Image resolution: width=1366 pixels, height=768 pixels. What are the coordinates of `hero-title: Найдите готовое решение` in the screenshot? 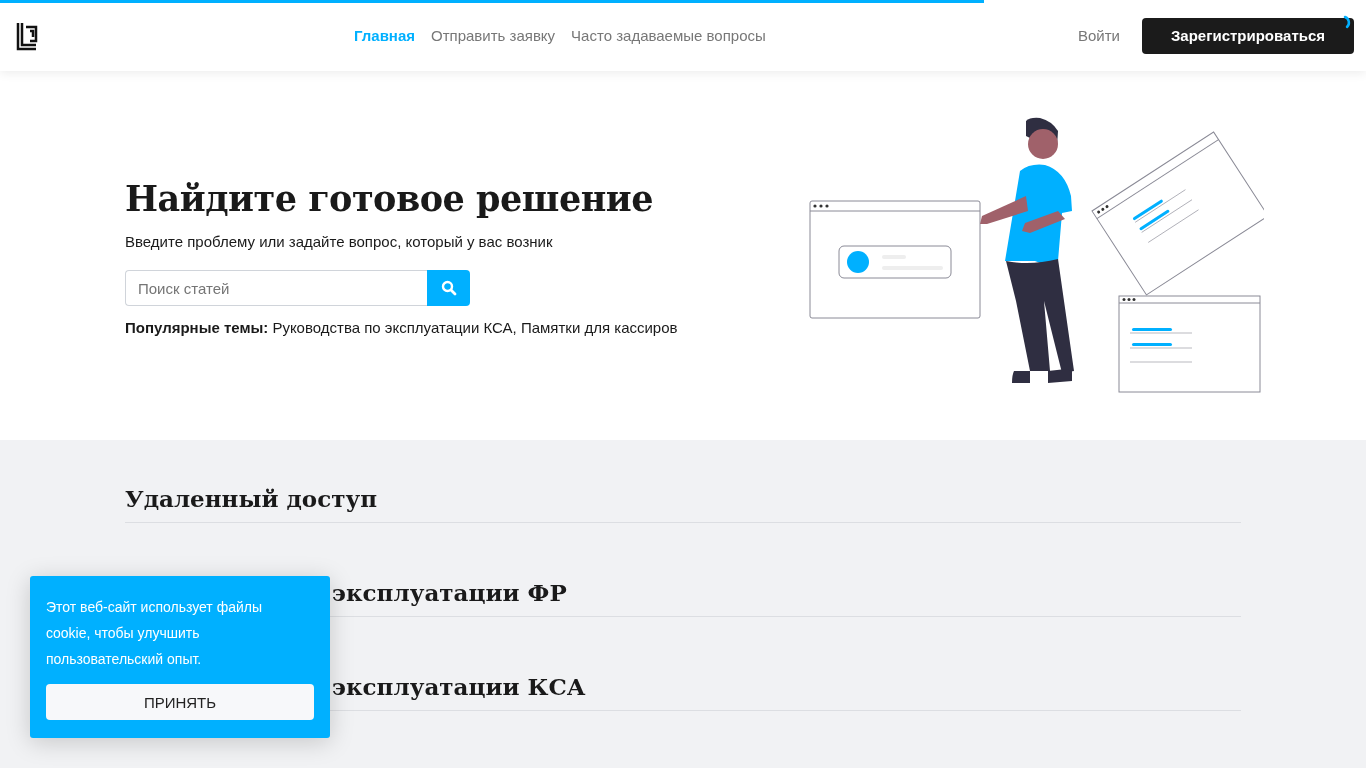 It's located at (390, 199).